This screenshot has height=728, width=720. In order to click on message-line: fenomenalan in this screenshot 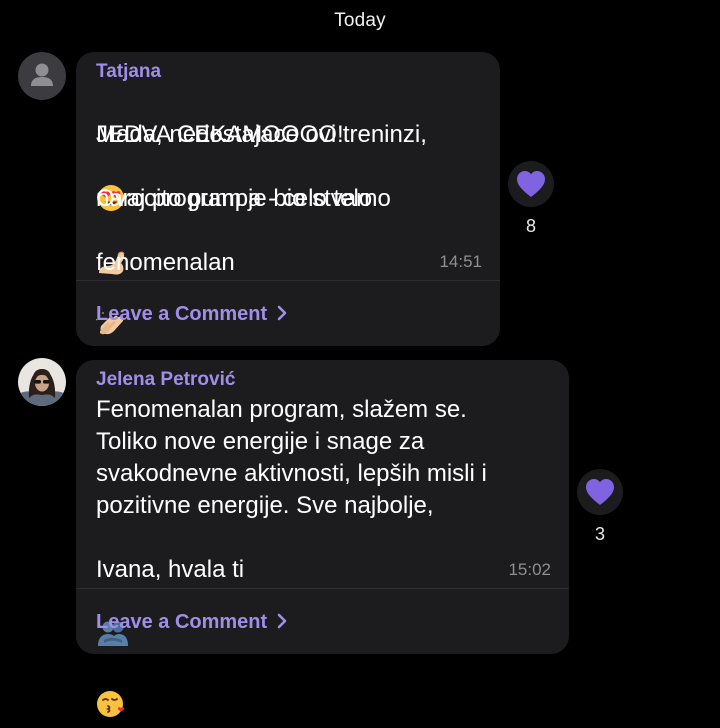, I will do `click(164, 282)`.